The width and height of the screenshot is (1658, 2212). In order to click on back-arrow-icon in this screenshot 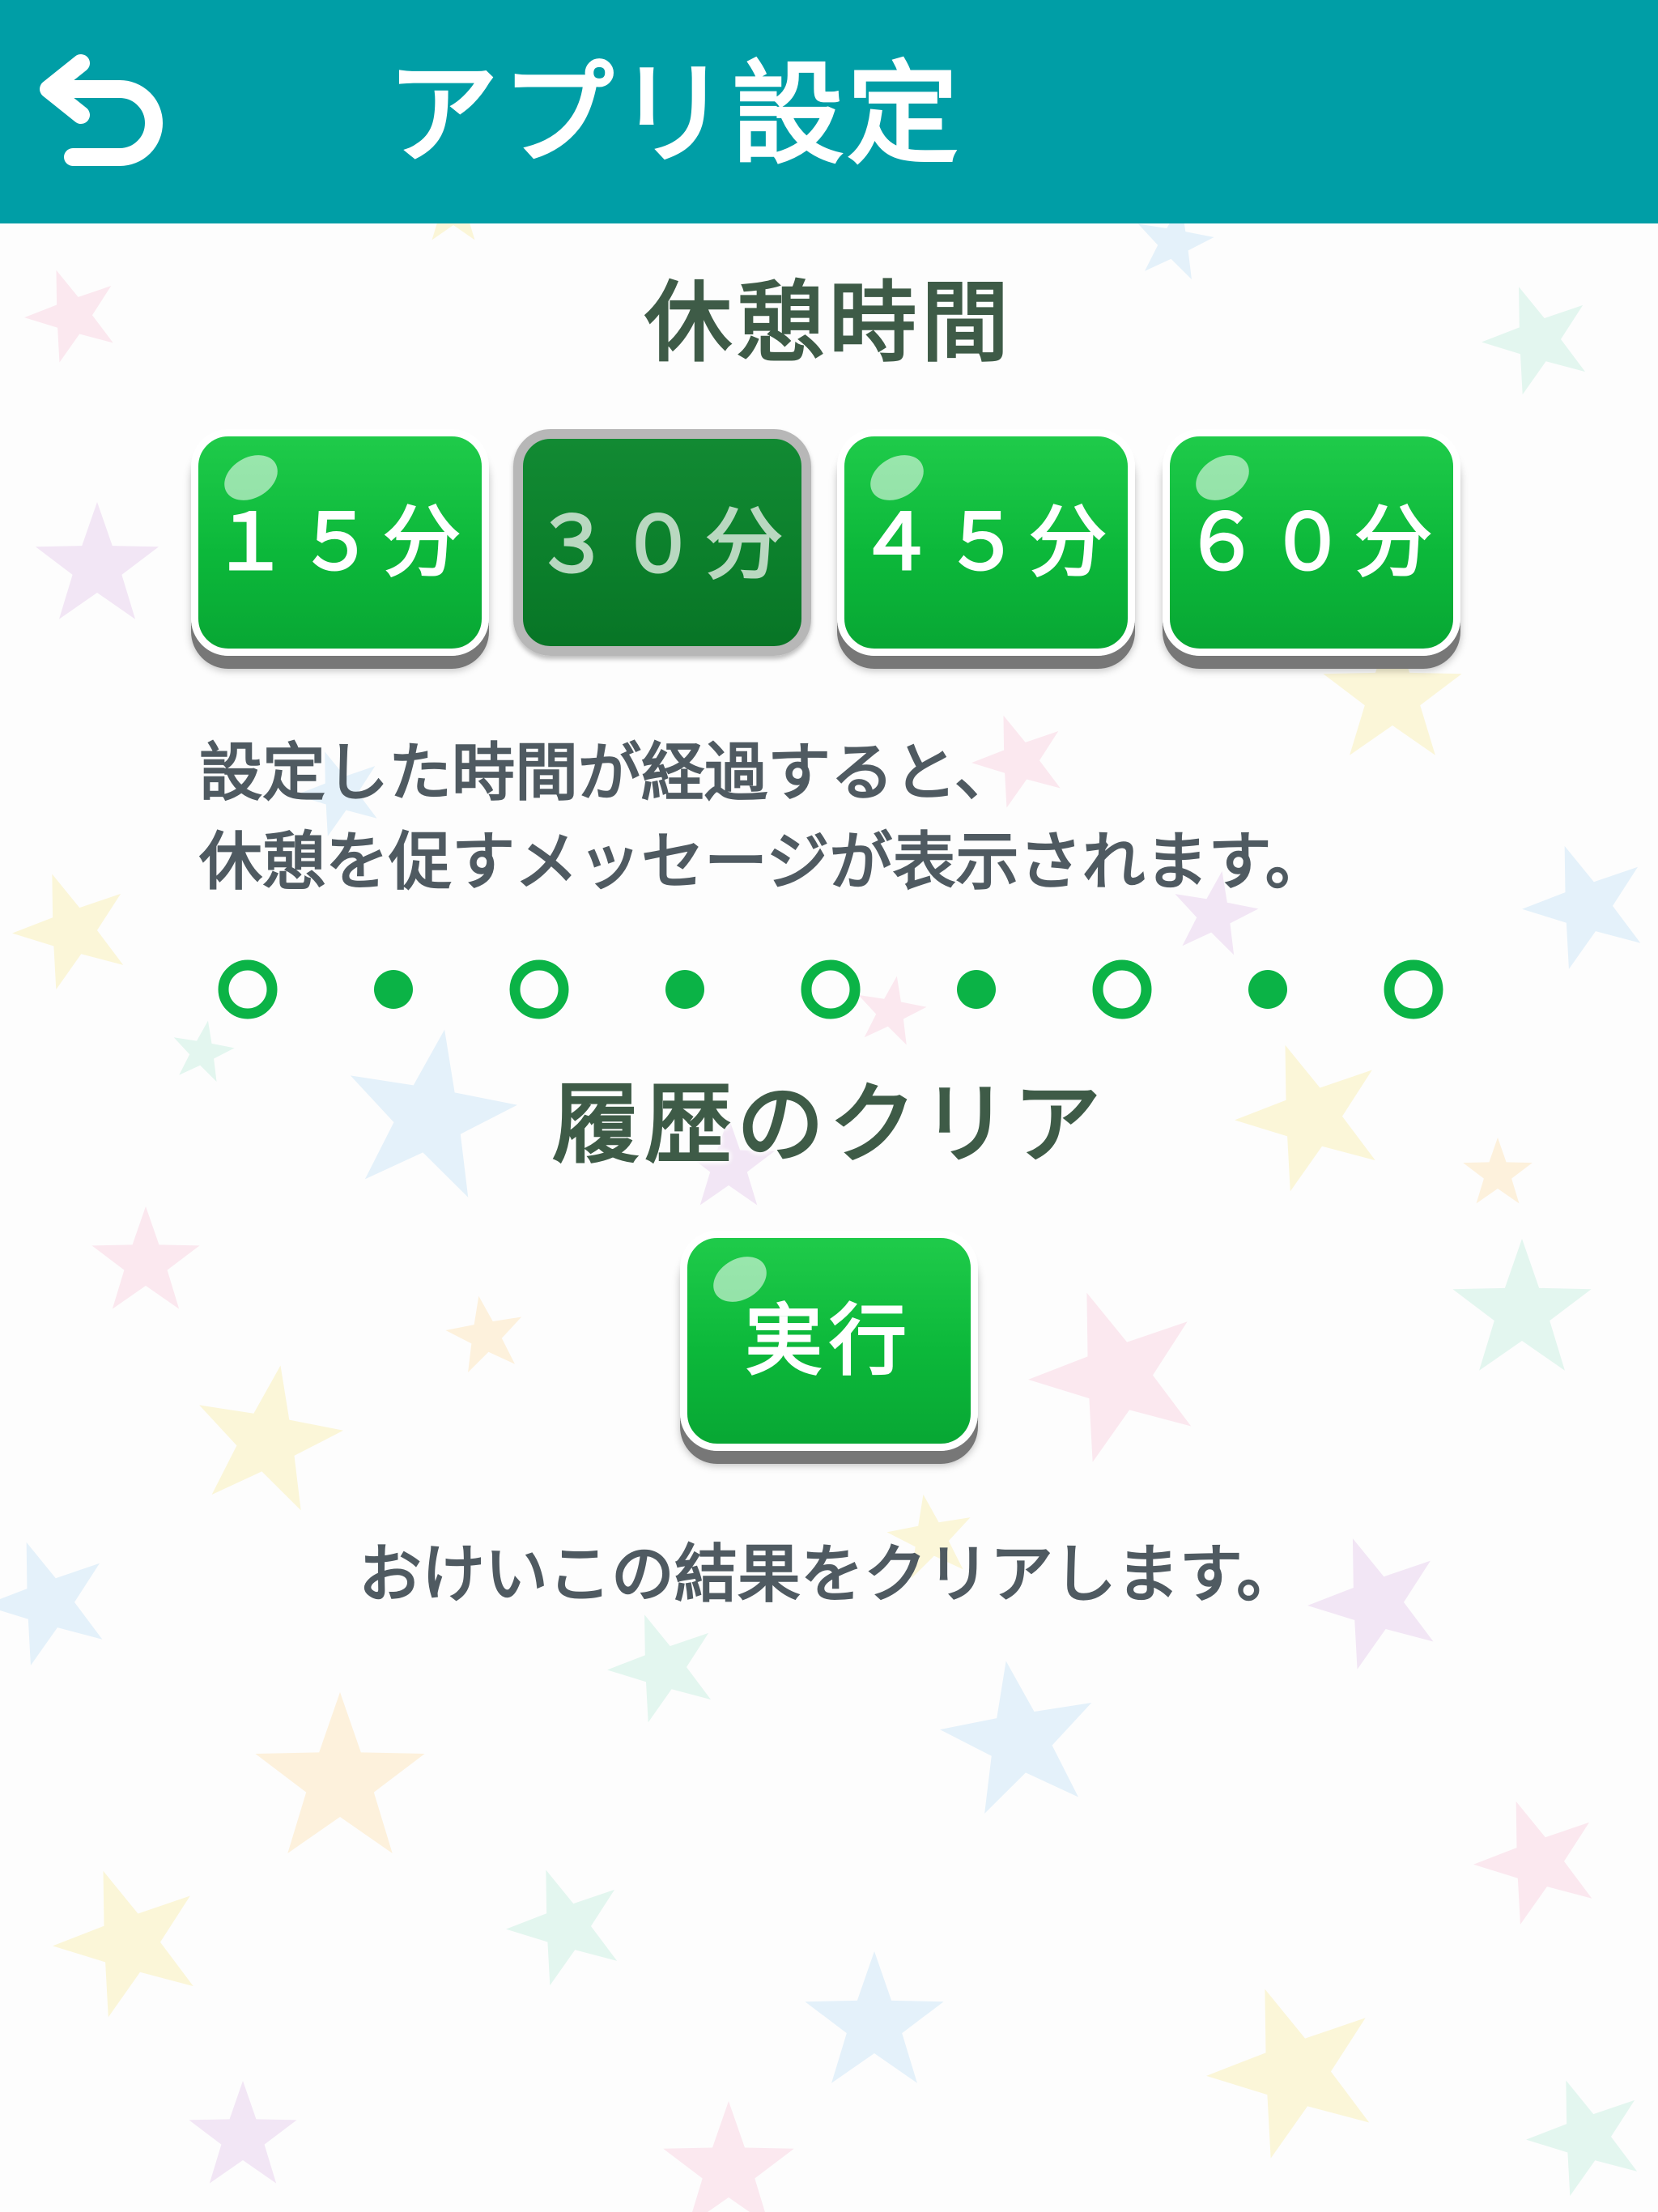, I will do `click(101, 110)`.